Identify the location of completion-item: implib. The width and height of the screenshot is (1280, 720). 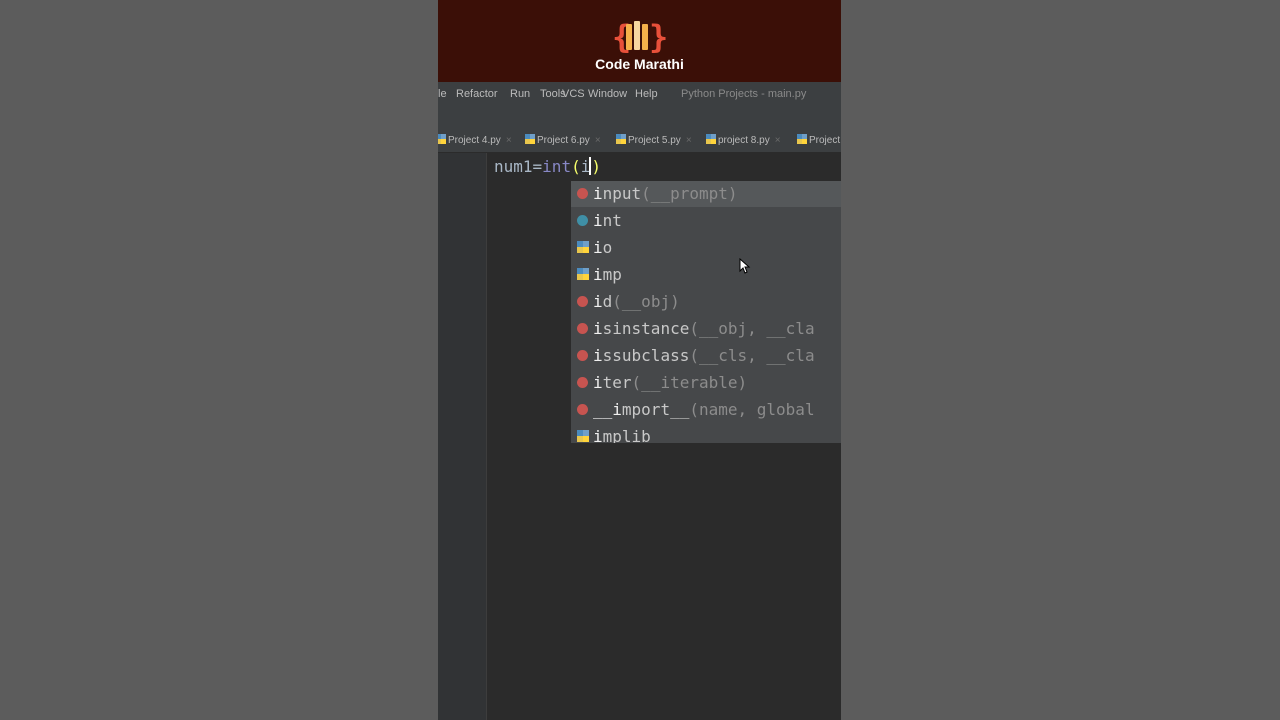
(706, 433).